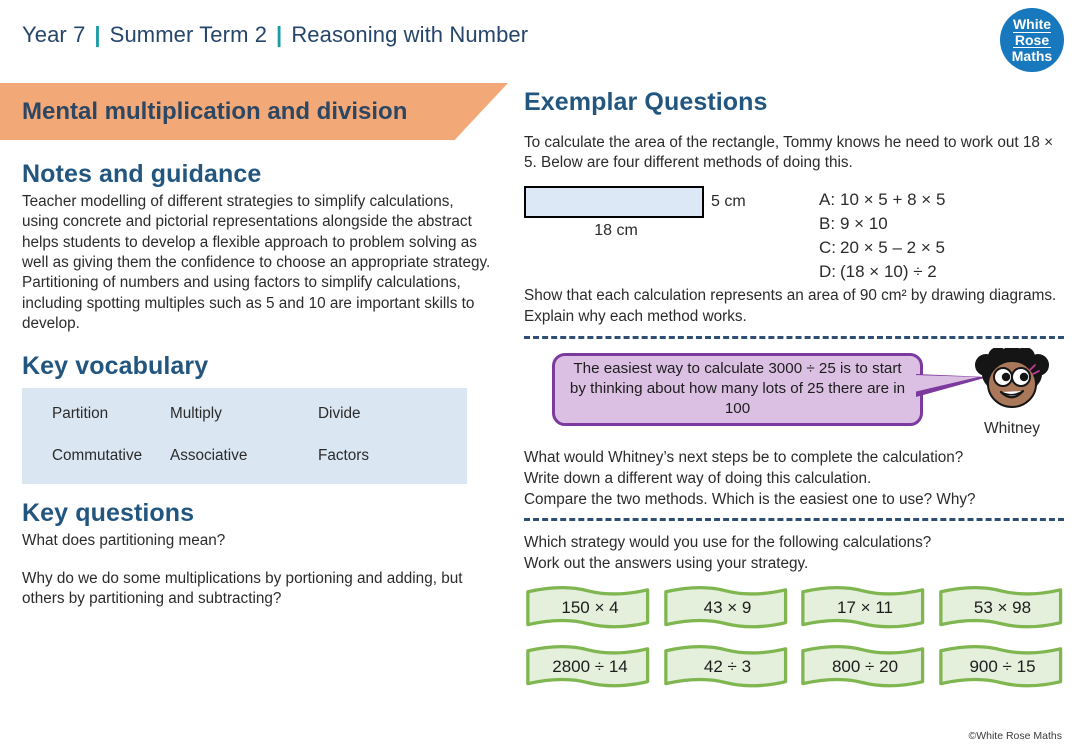 The height and width of the screenshot is (750, 1084). I want to click on flag-label: 150 × 4, so click(590, 608).